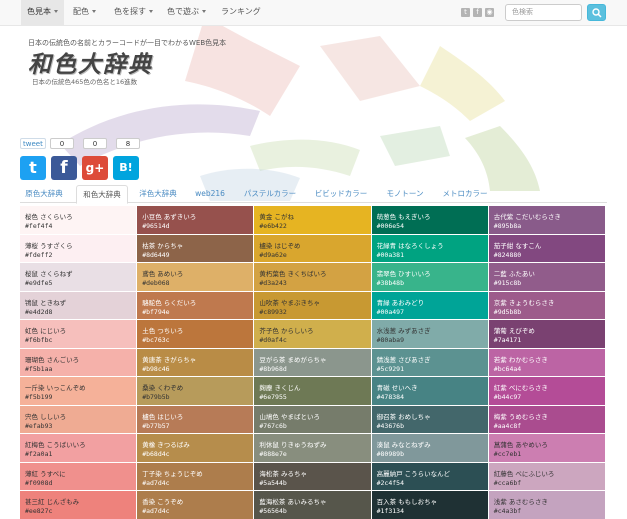  I want to click on color-swatch: 翡翠色 ひすいいろ #38b48b, so click(429, 277).